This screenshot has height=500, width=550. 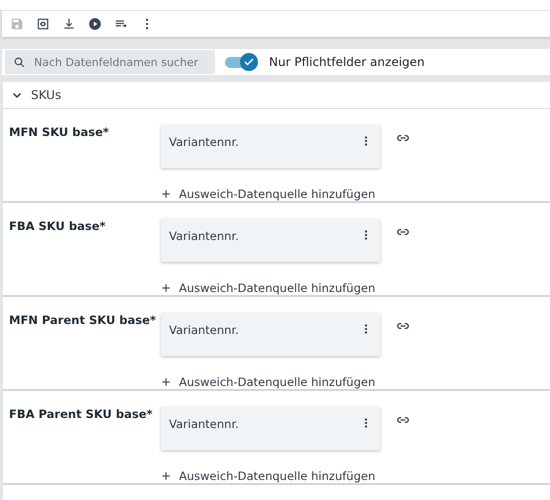 I want to click on toggle-label: Nur Pflichtfelder anzeigen, so click(x=347, y=62).